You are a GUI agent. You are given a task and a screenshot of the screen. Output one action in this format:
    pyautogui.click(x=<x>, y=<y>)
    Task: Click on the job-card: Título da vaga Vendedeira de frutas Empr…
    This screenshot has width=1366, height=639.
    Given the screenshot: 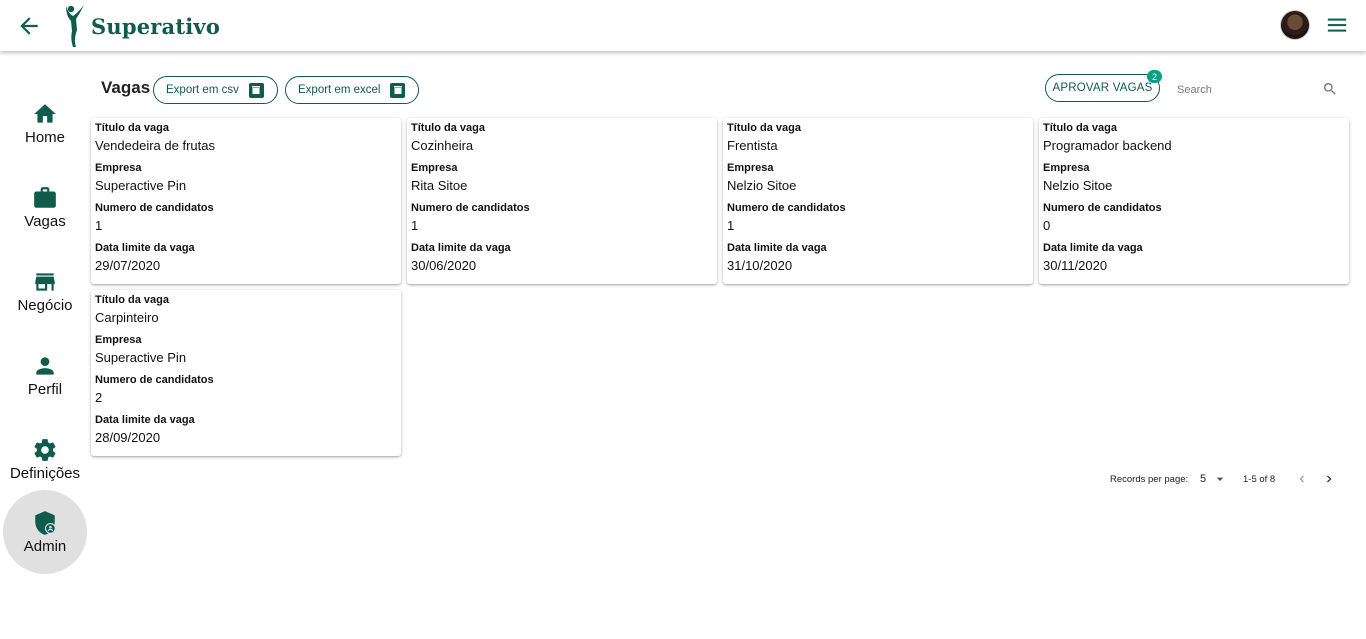 What is the action you would take?
    pyautogui.click(x=246, y=201)
    